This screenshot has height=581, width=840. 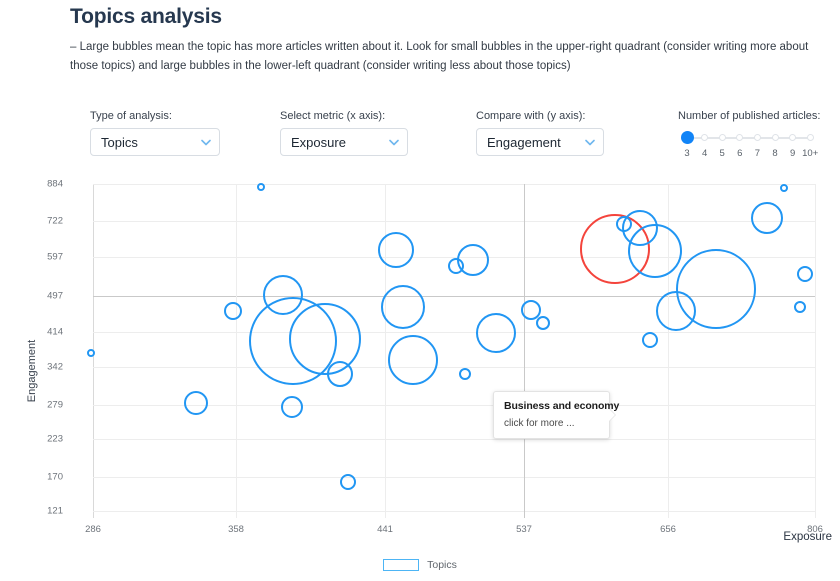 I want to click on type-of-analysis-label: Type of analysis:, so click(x=131, y=116).